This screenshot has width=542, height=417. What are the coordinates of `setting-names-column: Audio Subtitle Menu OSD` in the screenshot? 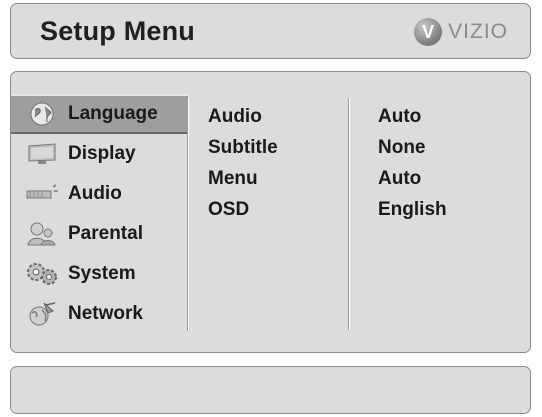 It's located at (243, 163).